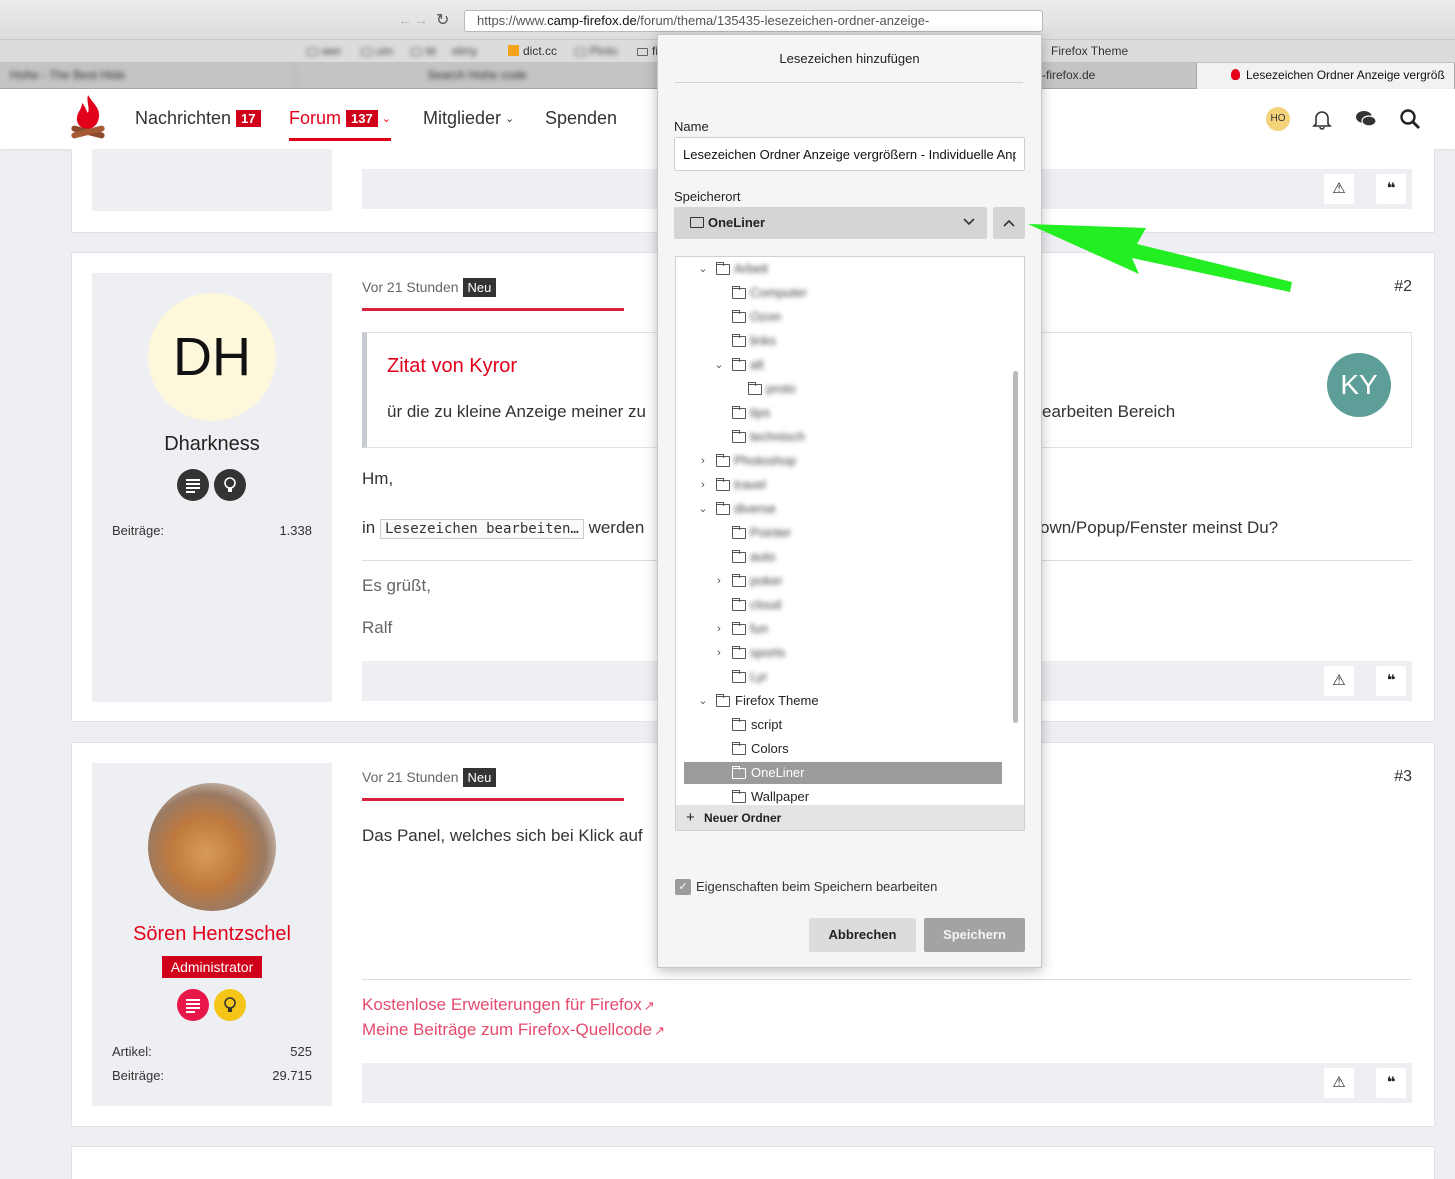 The image size is (1455, 1179). Describe the element at coordinates (1326, 76) in the screenshot. I see `tab-active: Lesezeichen Ordner Anzeige vergröß` at that location.